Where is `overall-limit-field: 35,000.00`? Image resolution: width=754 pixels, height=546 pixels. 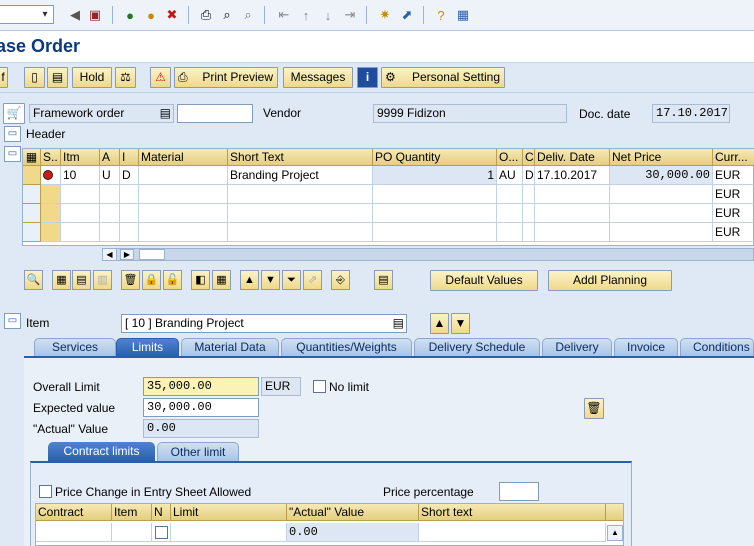 overall-limit-field: 35,000.00 is located at coordinates (201, 386).